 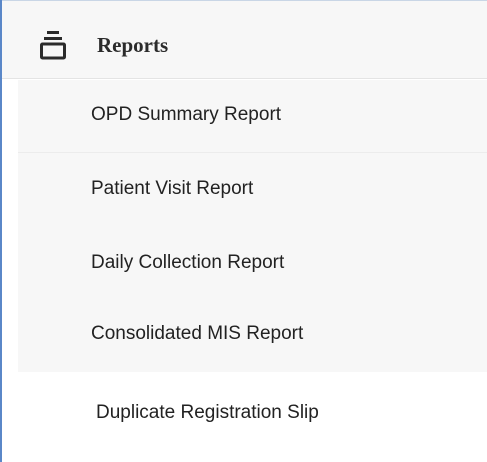 I want to click on menu-item-patient-visit-report: Patient Visit Report, so click(x=172, y=189).